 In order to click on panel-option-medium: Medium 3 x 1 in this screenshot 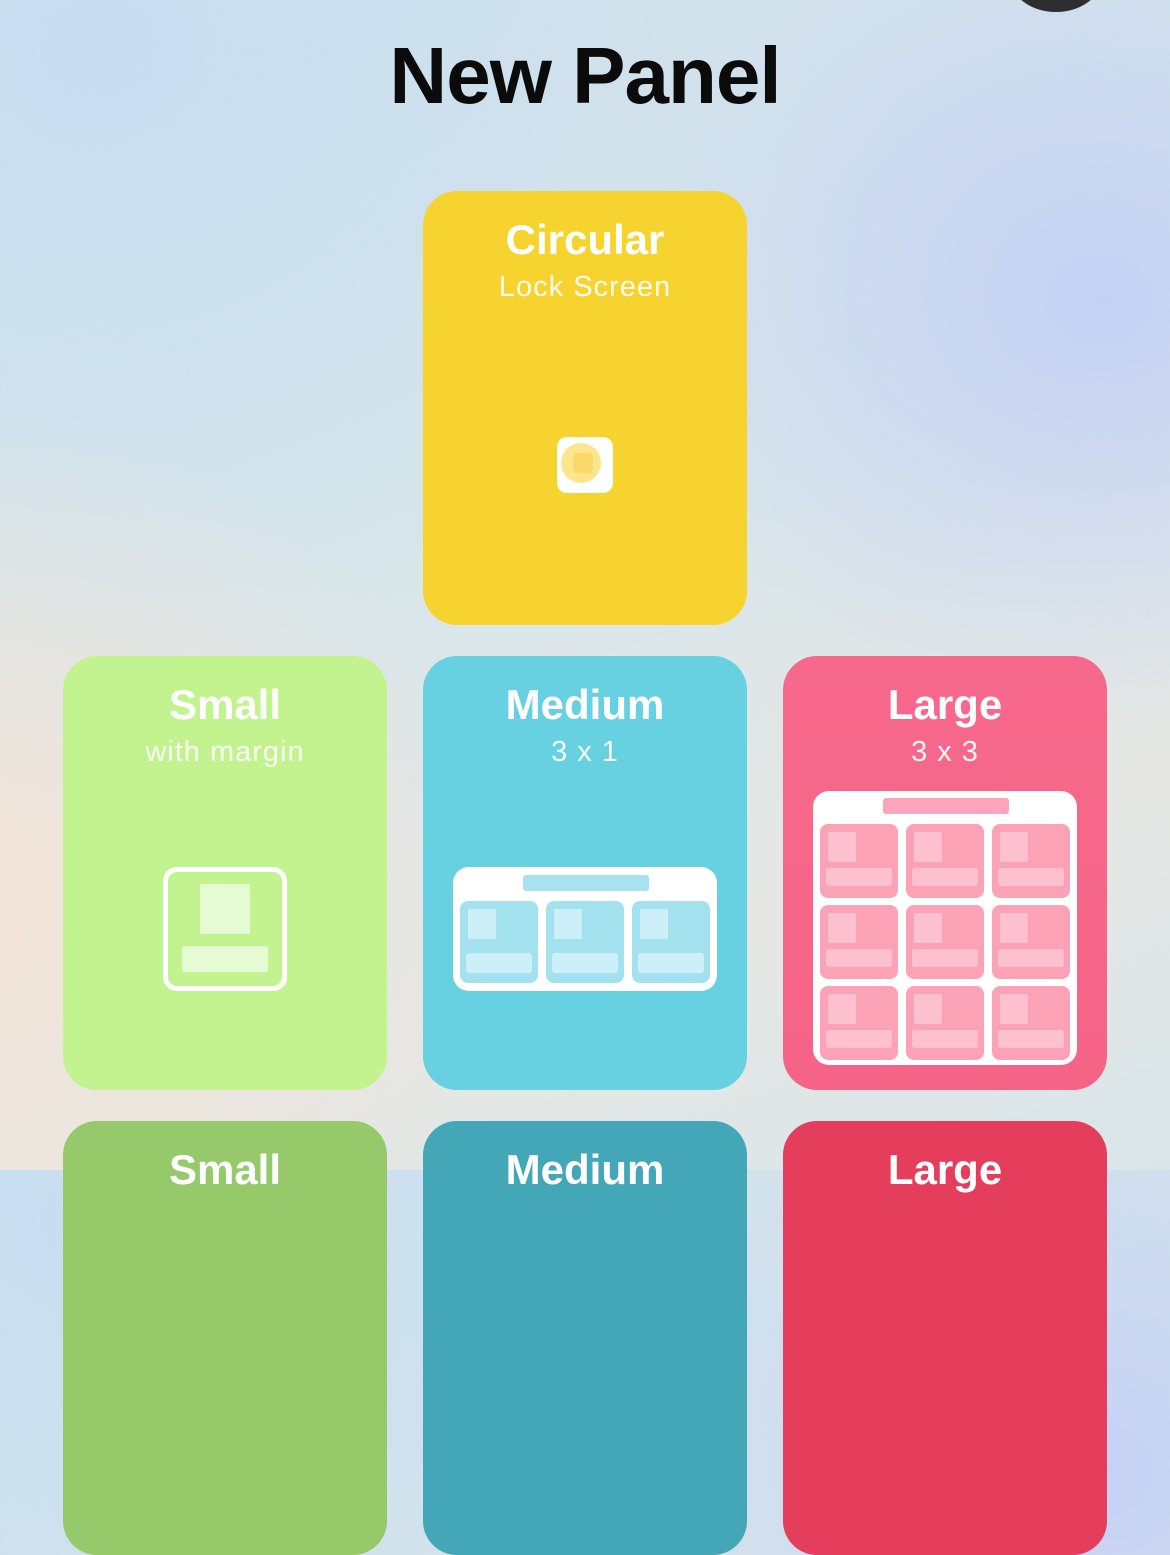, I will do `click(585, 873)`.